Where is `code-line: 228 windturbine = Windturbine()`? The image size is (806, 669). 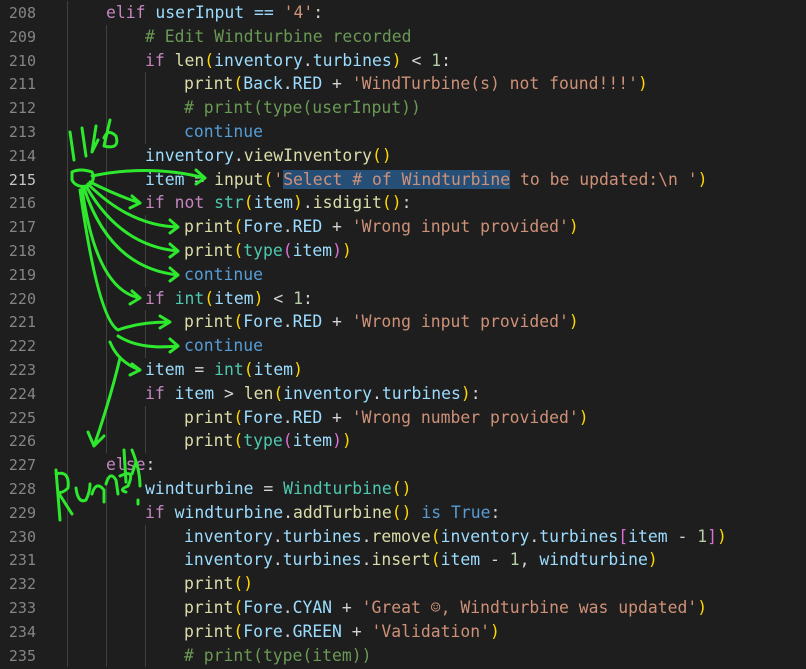
code-line: 228 windturbine = Windturbine() is located at coordinates (403, 489).